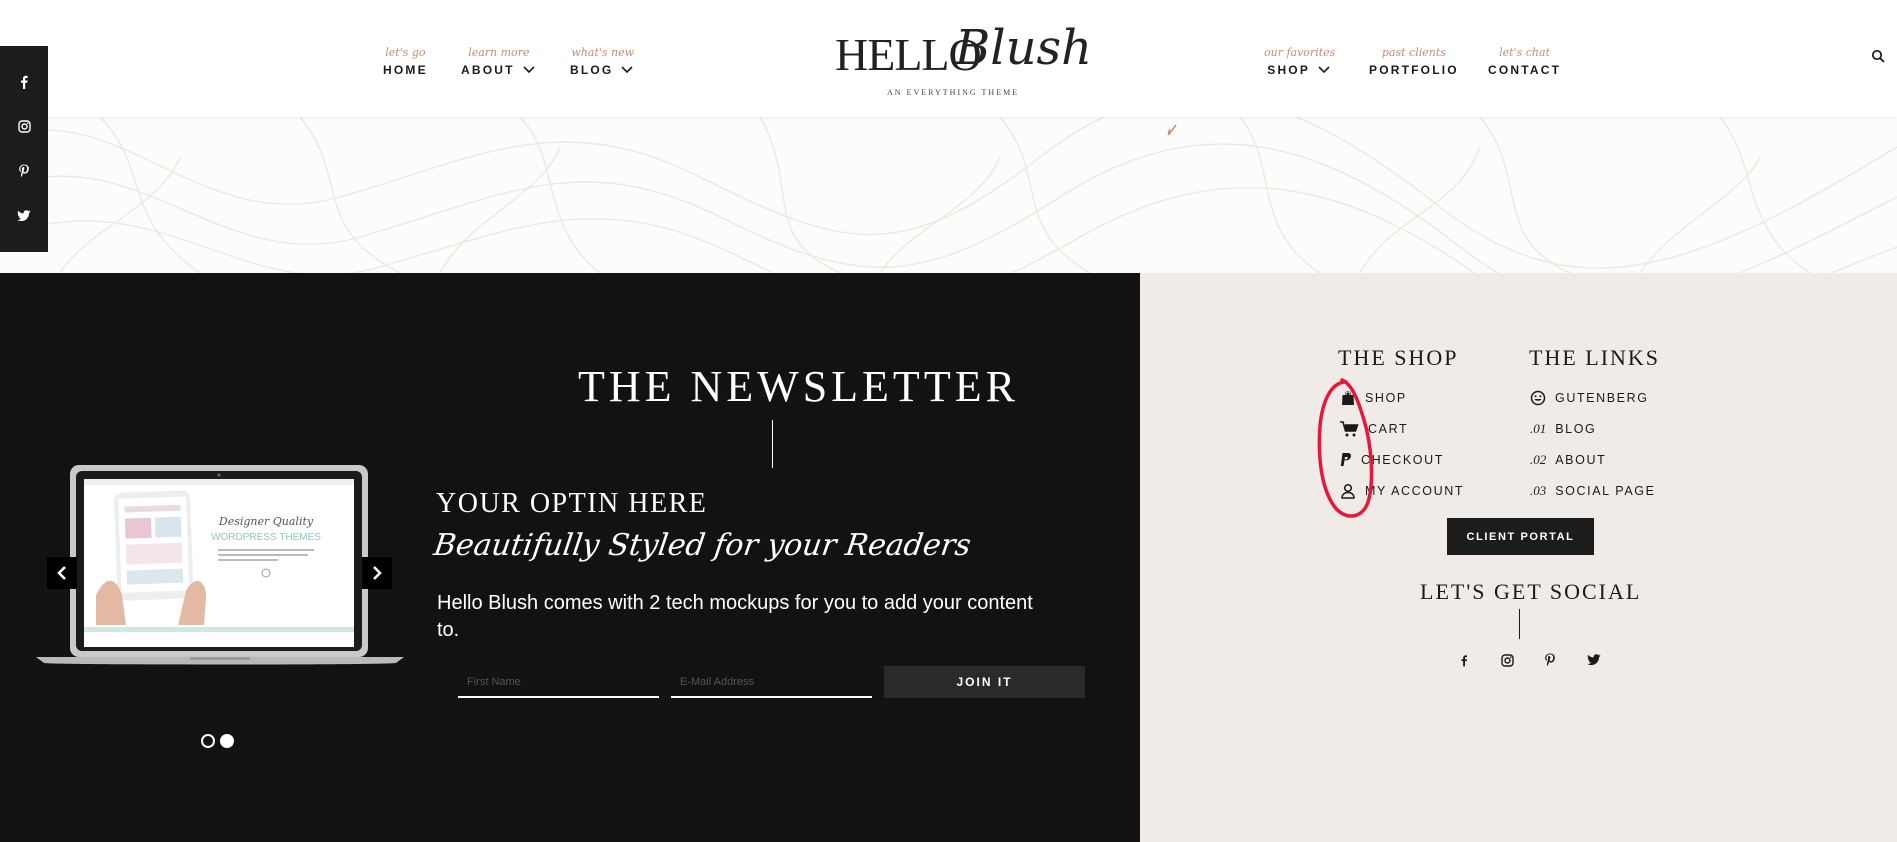  I want to click on nav-home-sub: let's go, so click(405, 52).